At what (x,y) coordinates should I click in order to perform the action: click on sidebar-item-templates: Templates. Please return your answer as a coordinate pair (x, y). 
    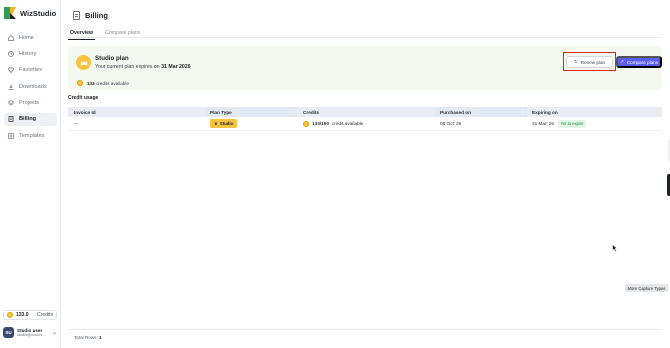
    Looking at the image, I should click on (30, 135).